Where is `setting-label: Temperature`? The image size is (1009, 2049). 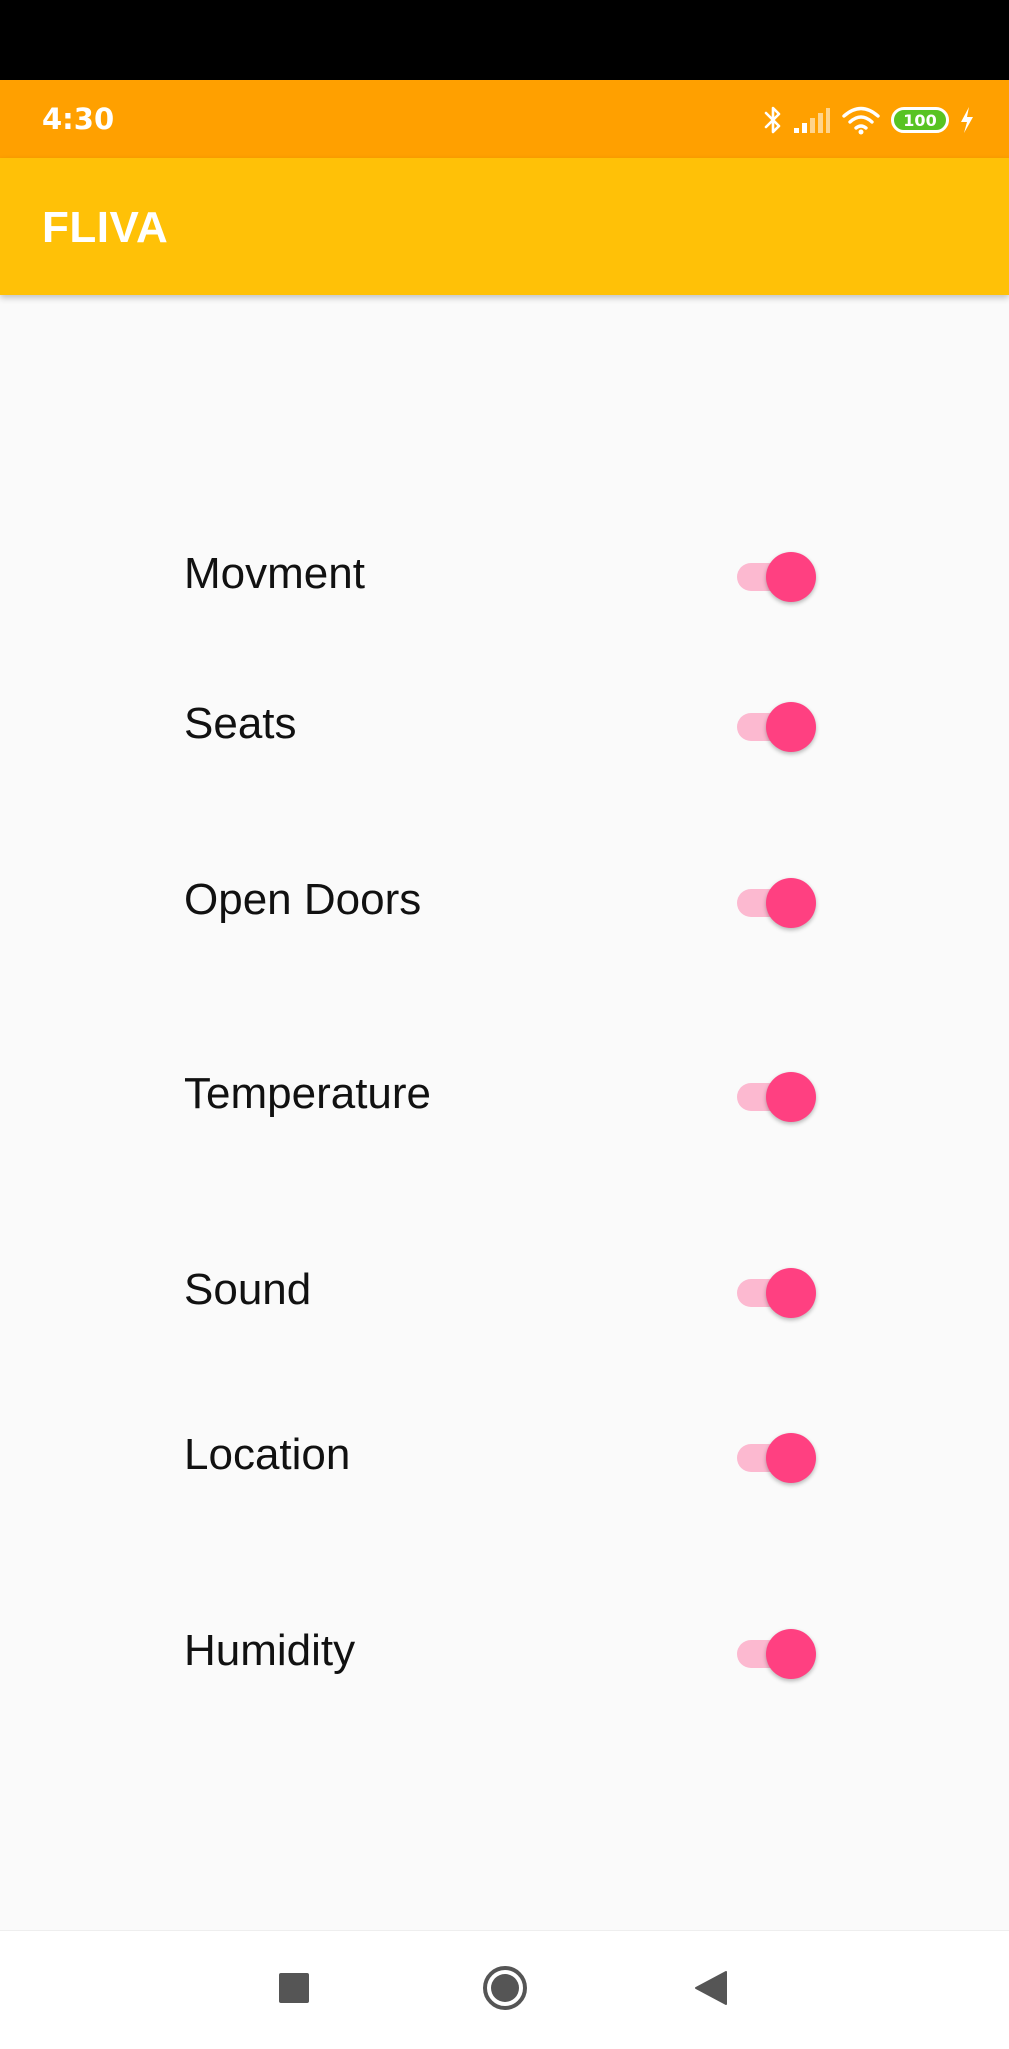
setting-label: Temperature is located at coordinates (308, 1093).